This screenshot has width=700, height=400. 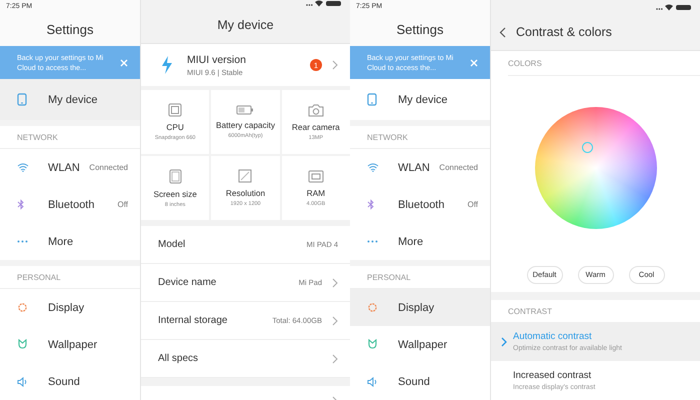 What do you see at coordinates (172, 244) in the screenshot?
I see `row-label: Model` at bounding box center [172, 244].